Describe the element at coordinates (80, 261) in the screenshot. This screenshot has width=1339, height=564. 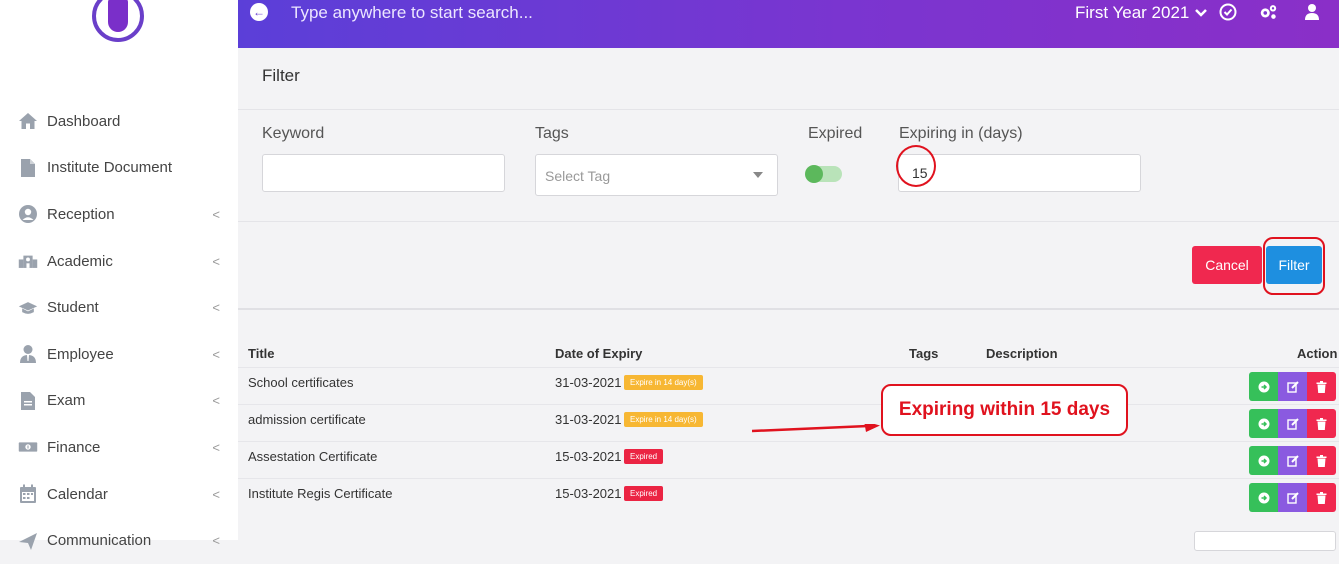
I see `sidebar-item-label: Academic` at that location.